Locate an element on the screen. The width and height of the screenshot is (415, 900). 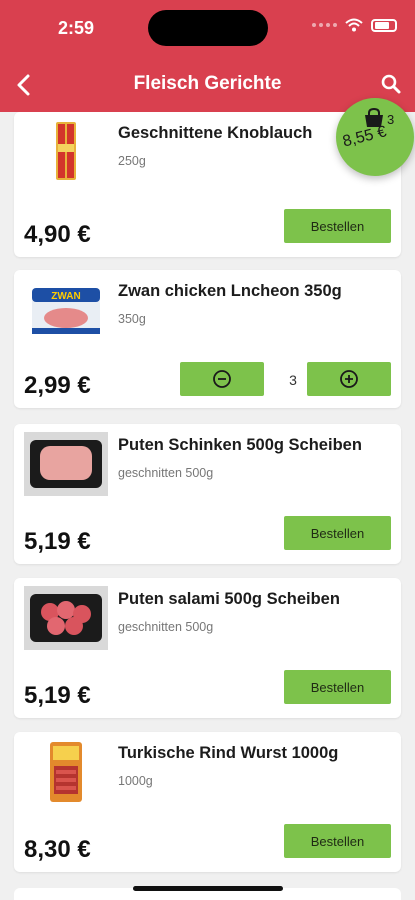
product-weight: 1000g is located at coordinates (135, 781).